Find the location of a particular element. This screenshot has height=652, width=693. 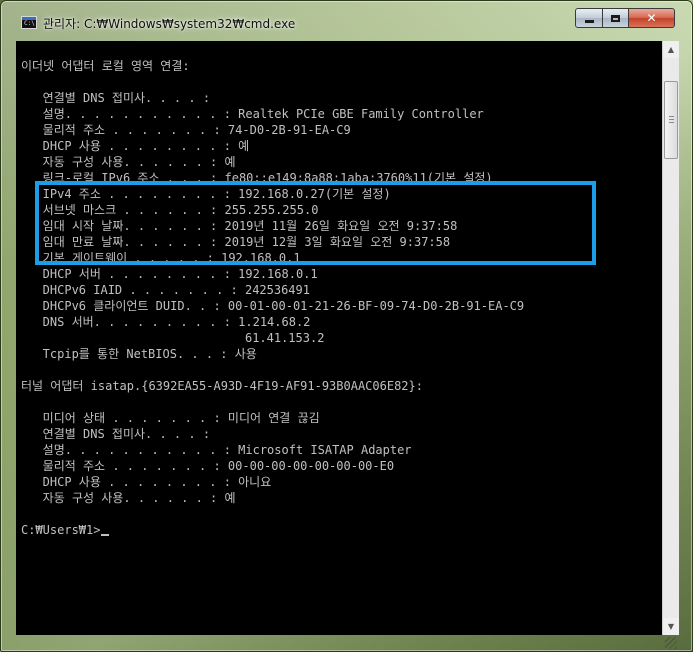

console-line: DHCP 사용 . . . . . . . . : 아니요 is located at coordinates (146, 482).